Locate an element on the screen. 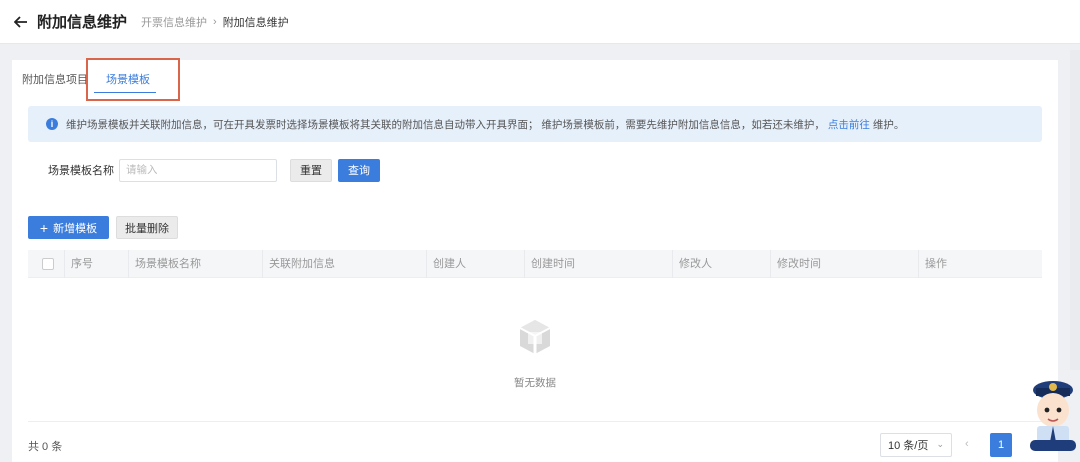 This screenshot has height=462, width=1080. info-icon: i is located at coordinates (52, 124).